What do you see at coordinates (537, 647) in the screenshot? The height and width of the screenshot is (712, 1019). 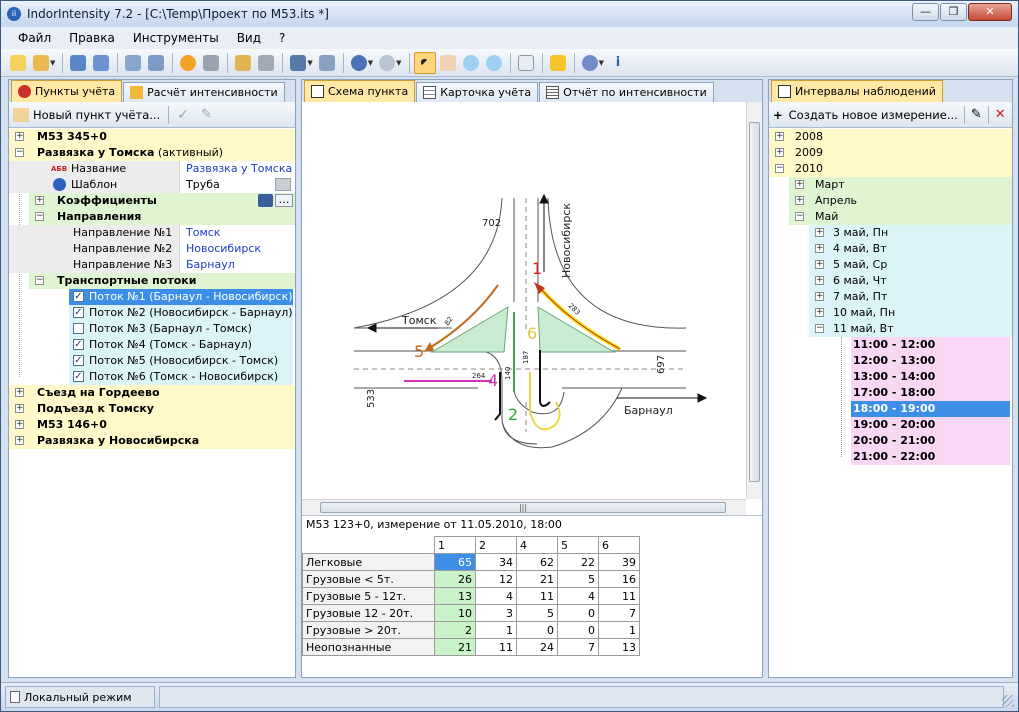 I see `table-cell: 24` at bounding box center [537, 647].